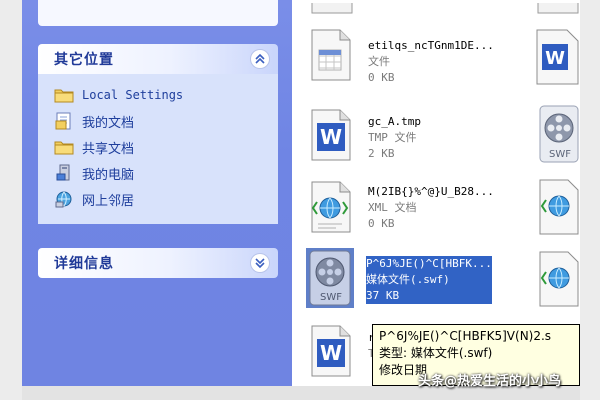 The height and width of the screenshot is (400, 600). I want to click on places-item-my-computer: 我的电脑, so click(94, 173).